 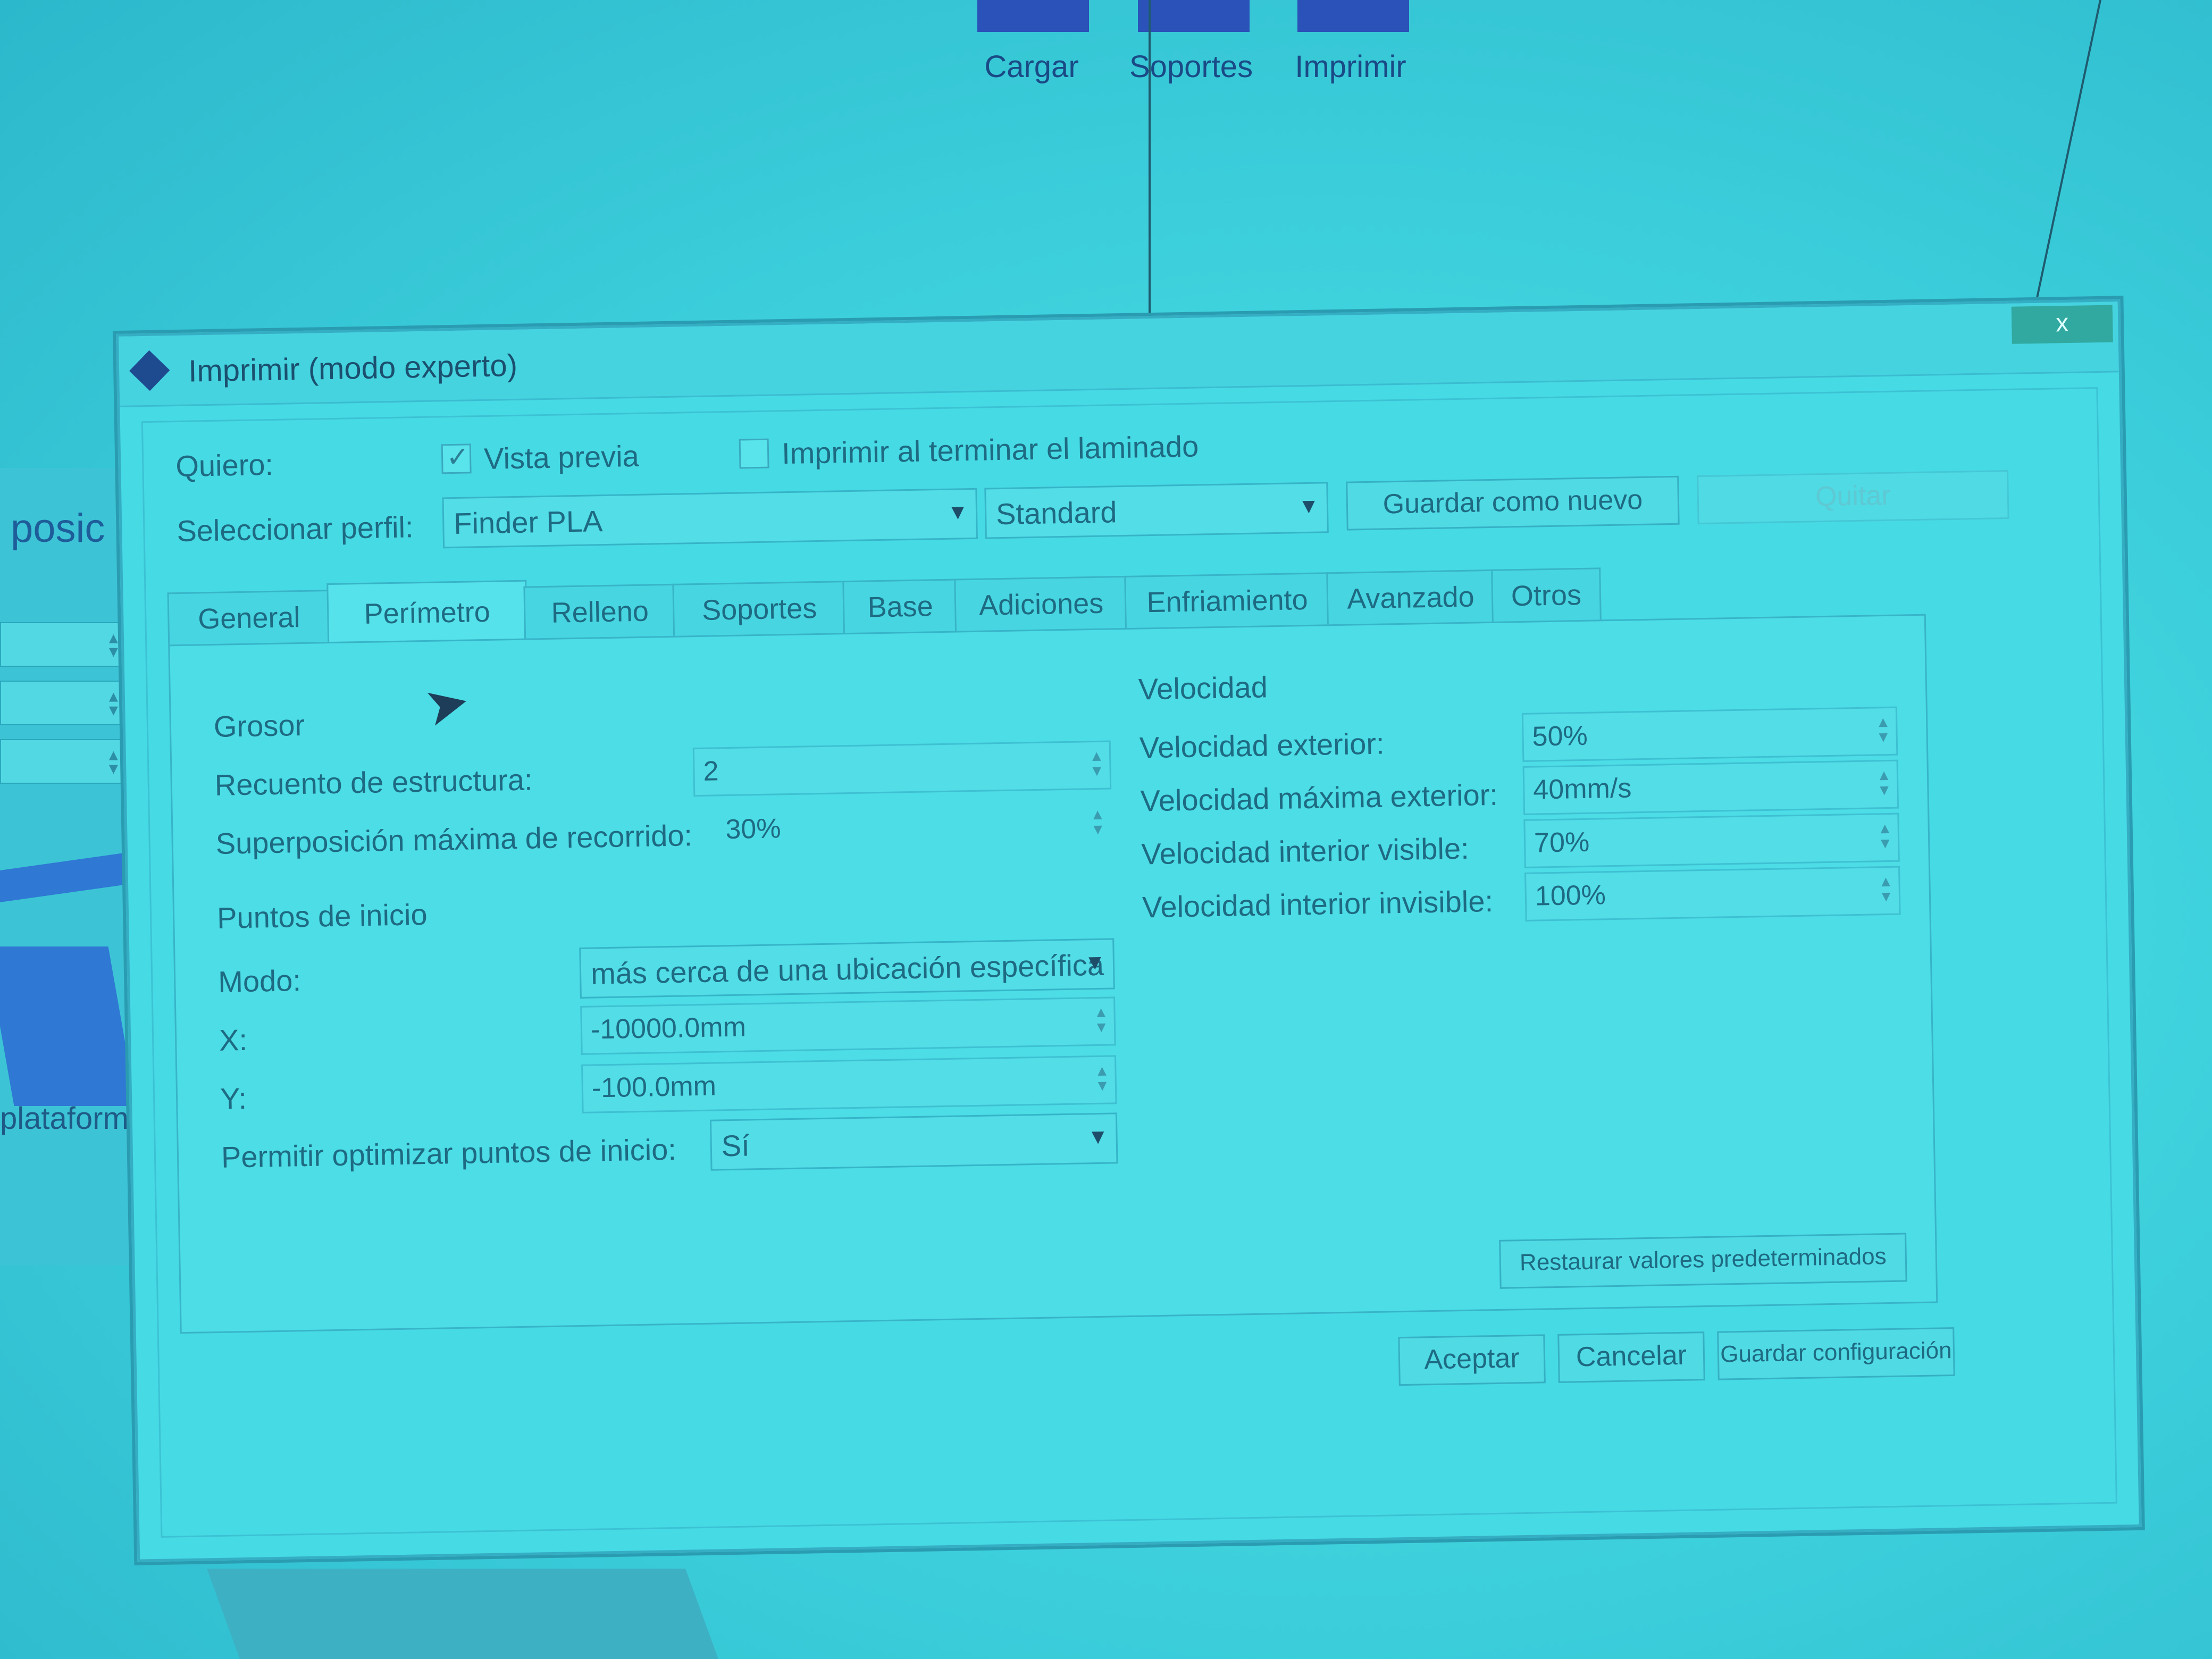 I want to click on start-mode-value: más cerca de una ubicación específica, so click(x=847, y=969).